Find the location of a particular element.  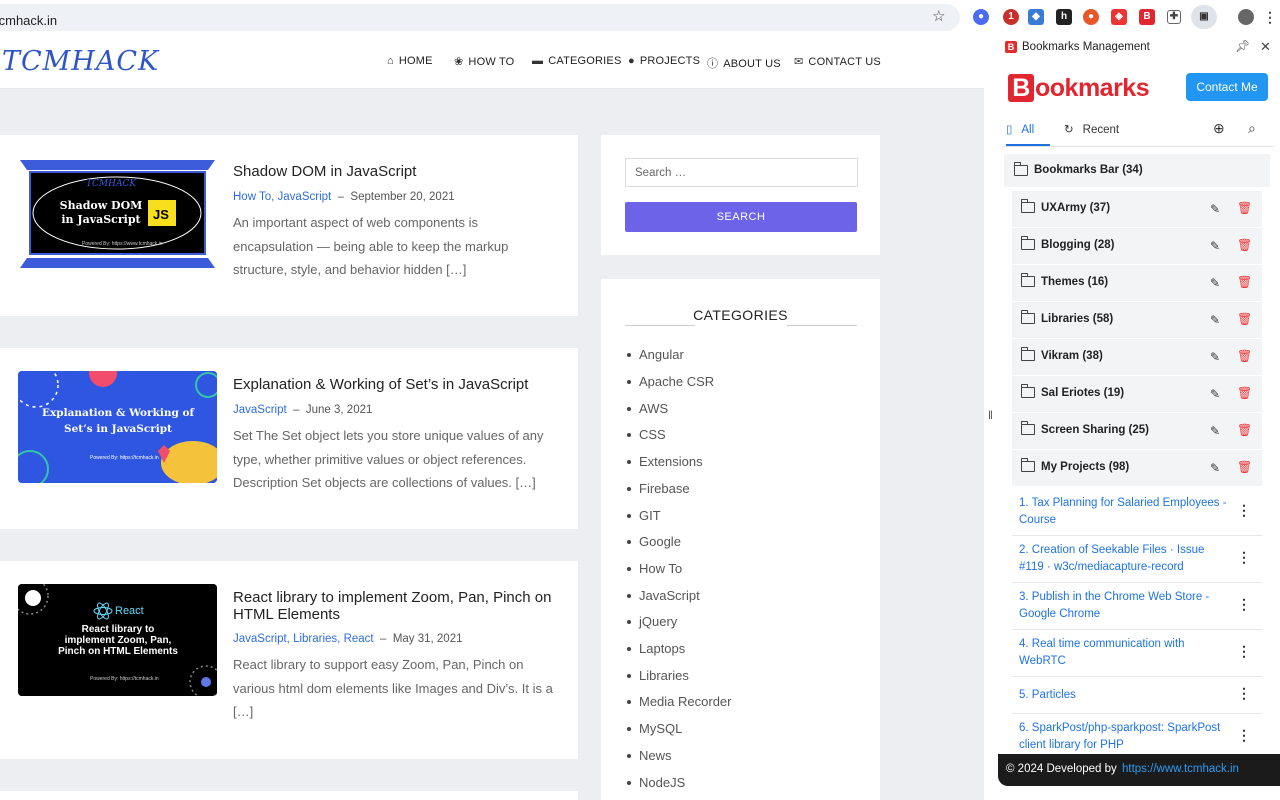

category-link: jQuery is located at coordinates (652, 621).